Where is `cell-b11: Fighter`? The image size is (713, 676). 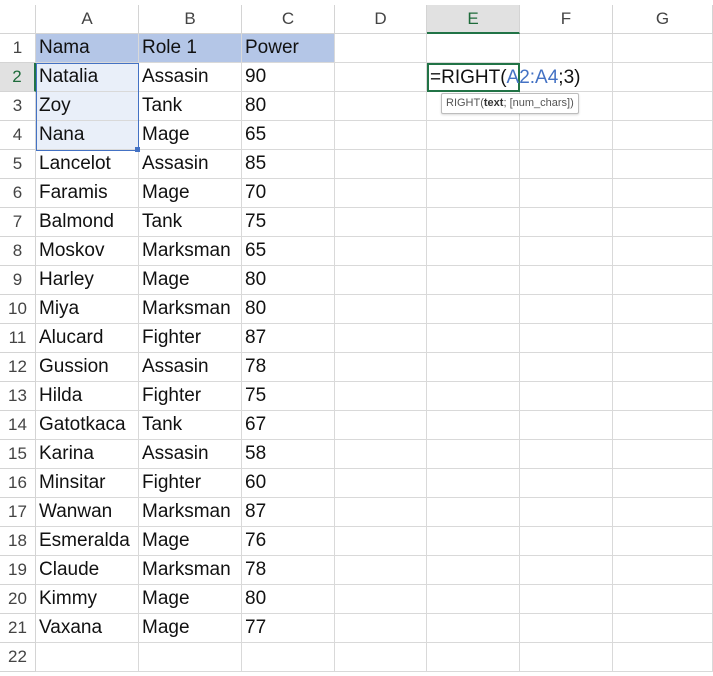 cell-b11: Fighter is located at coordinates (190, 338).